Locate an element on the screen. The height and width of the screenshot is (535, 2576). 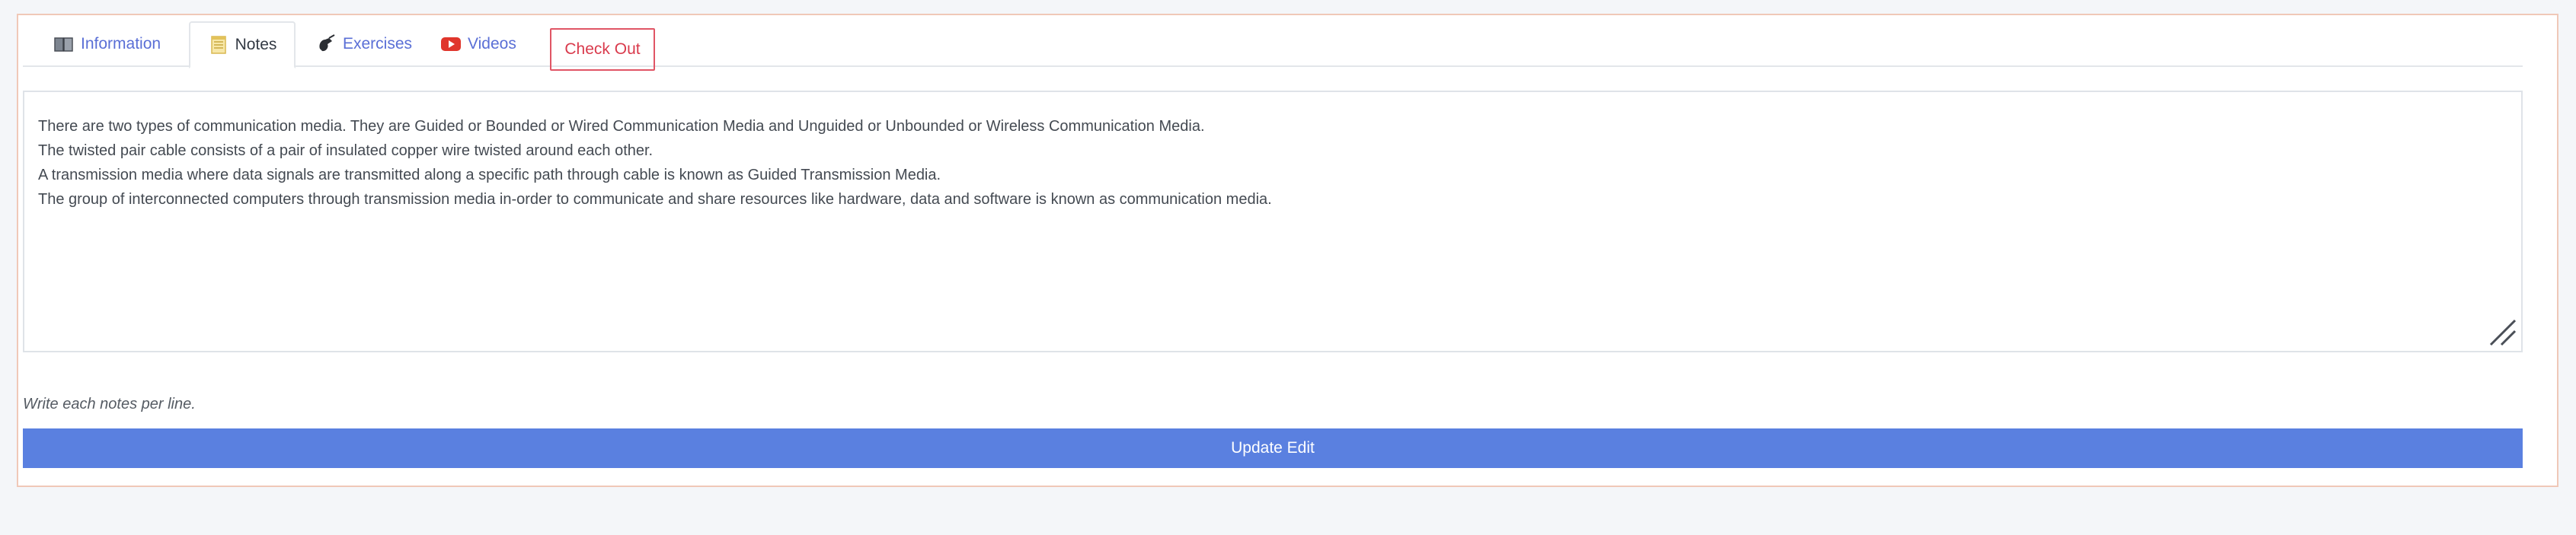
tab-information: Information is located at coordinates (107, 44).